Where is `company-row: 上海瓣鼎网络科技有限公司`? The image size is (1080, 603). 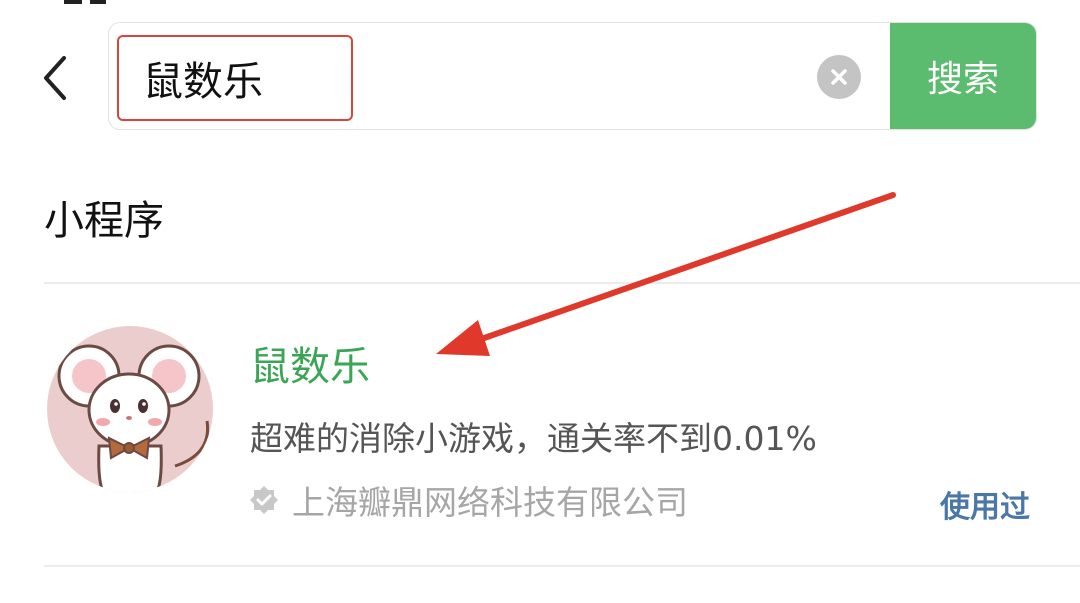 company-row: 上海瓣鼎网络科技有限公司 is located at coordinates (468, 500).